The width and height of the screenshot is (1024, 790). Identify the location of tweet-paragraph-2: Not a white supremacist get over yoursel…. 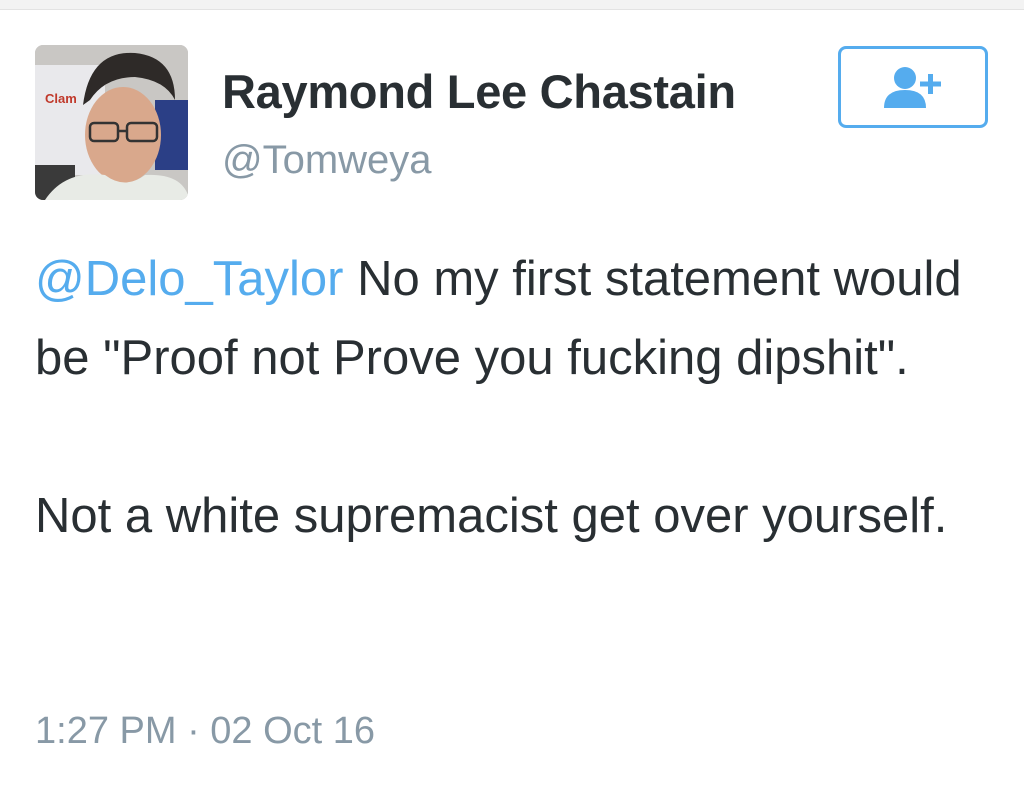
(491, 516).